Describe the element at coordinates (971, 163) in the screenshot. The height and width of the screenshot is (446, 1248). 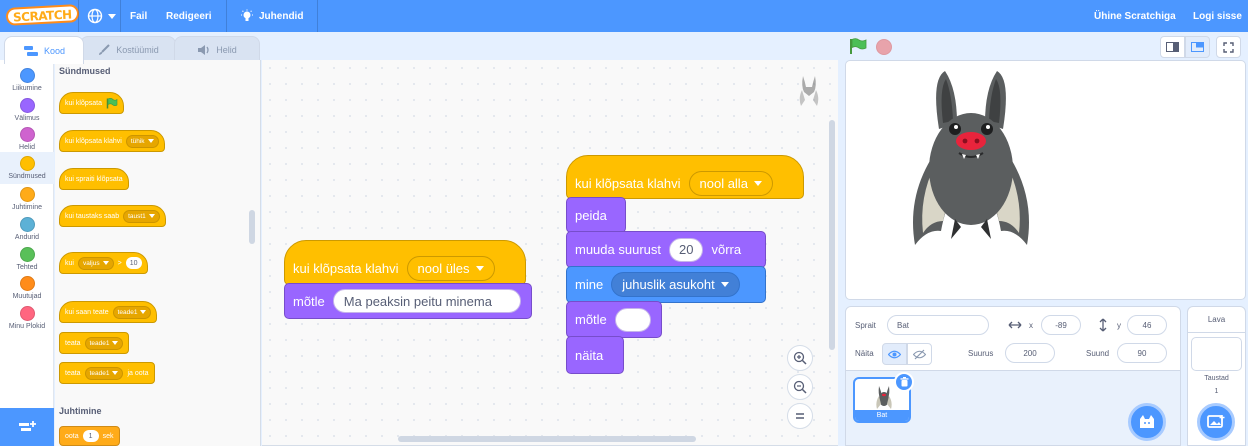
I see `bat-sprite` at that location.